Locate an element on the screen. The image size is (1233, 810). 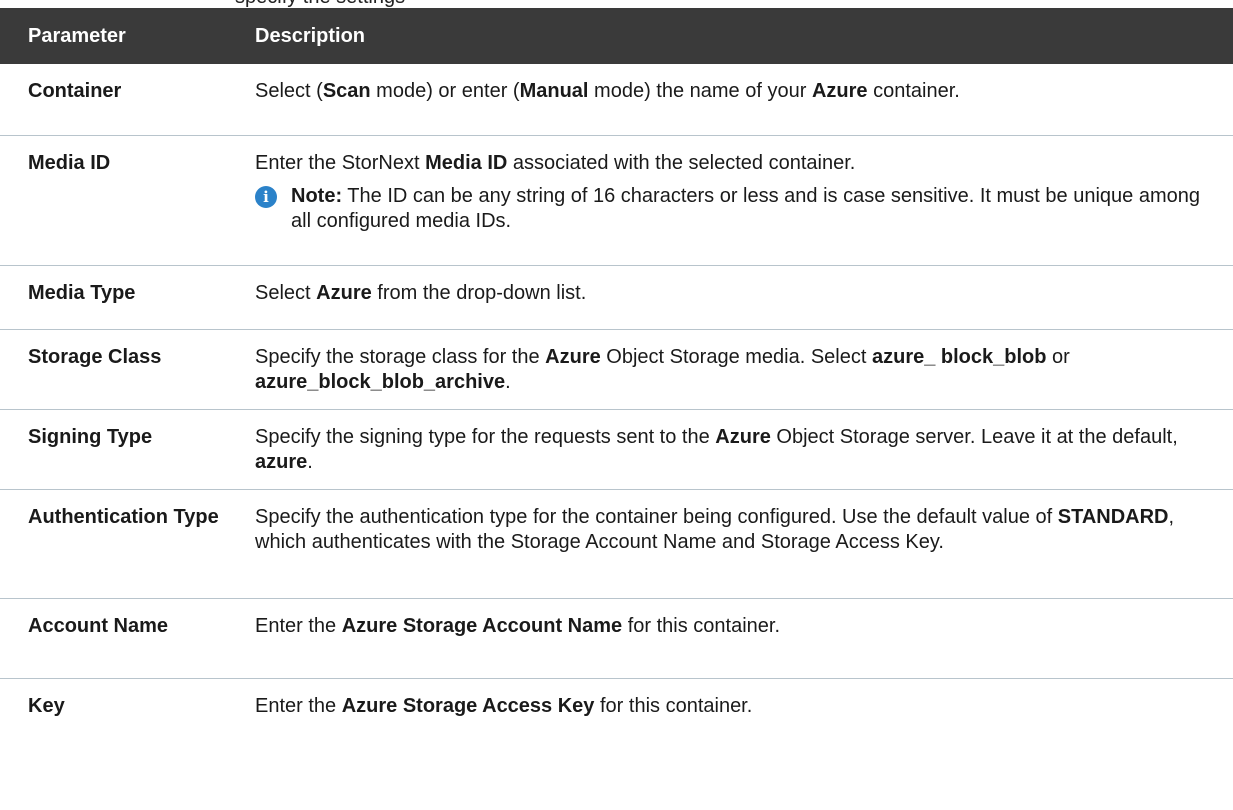
param-name: Media Type is located at coordinates (127, 297).